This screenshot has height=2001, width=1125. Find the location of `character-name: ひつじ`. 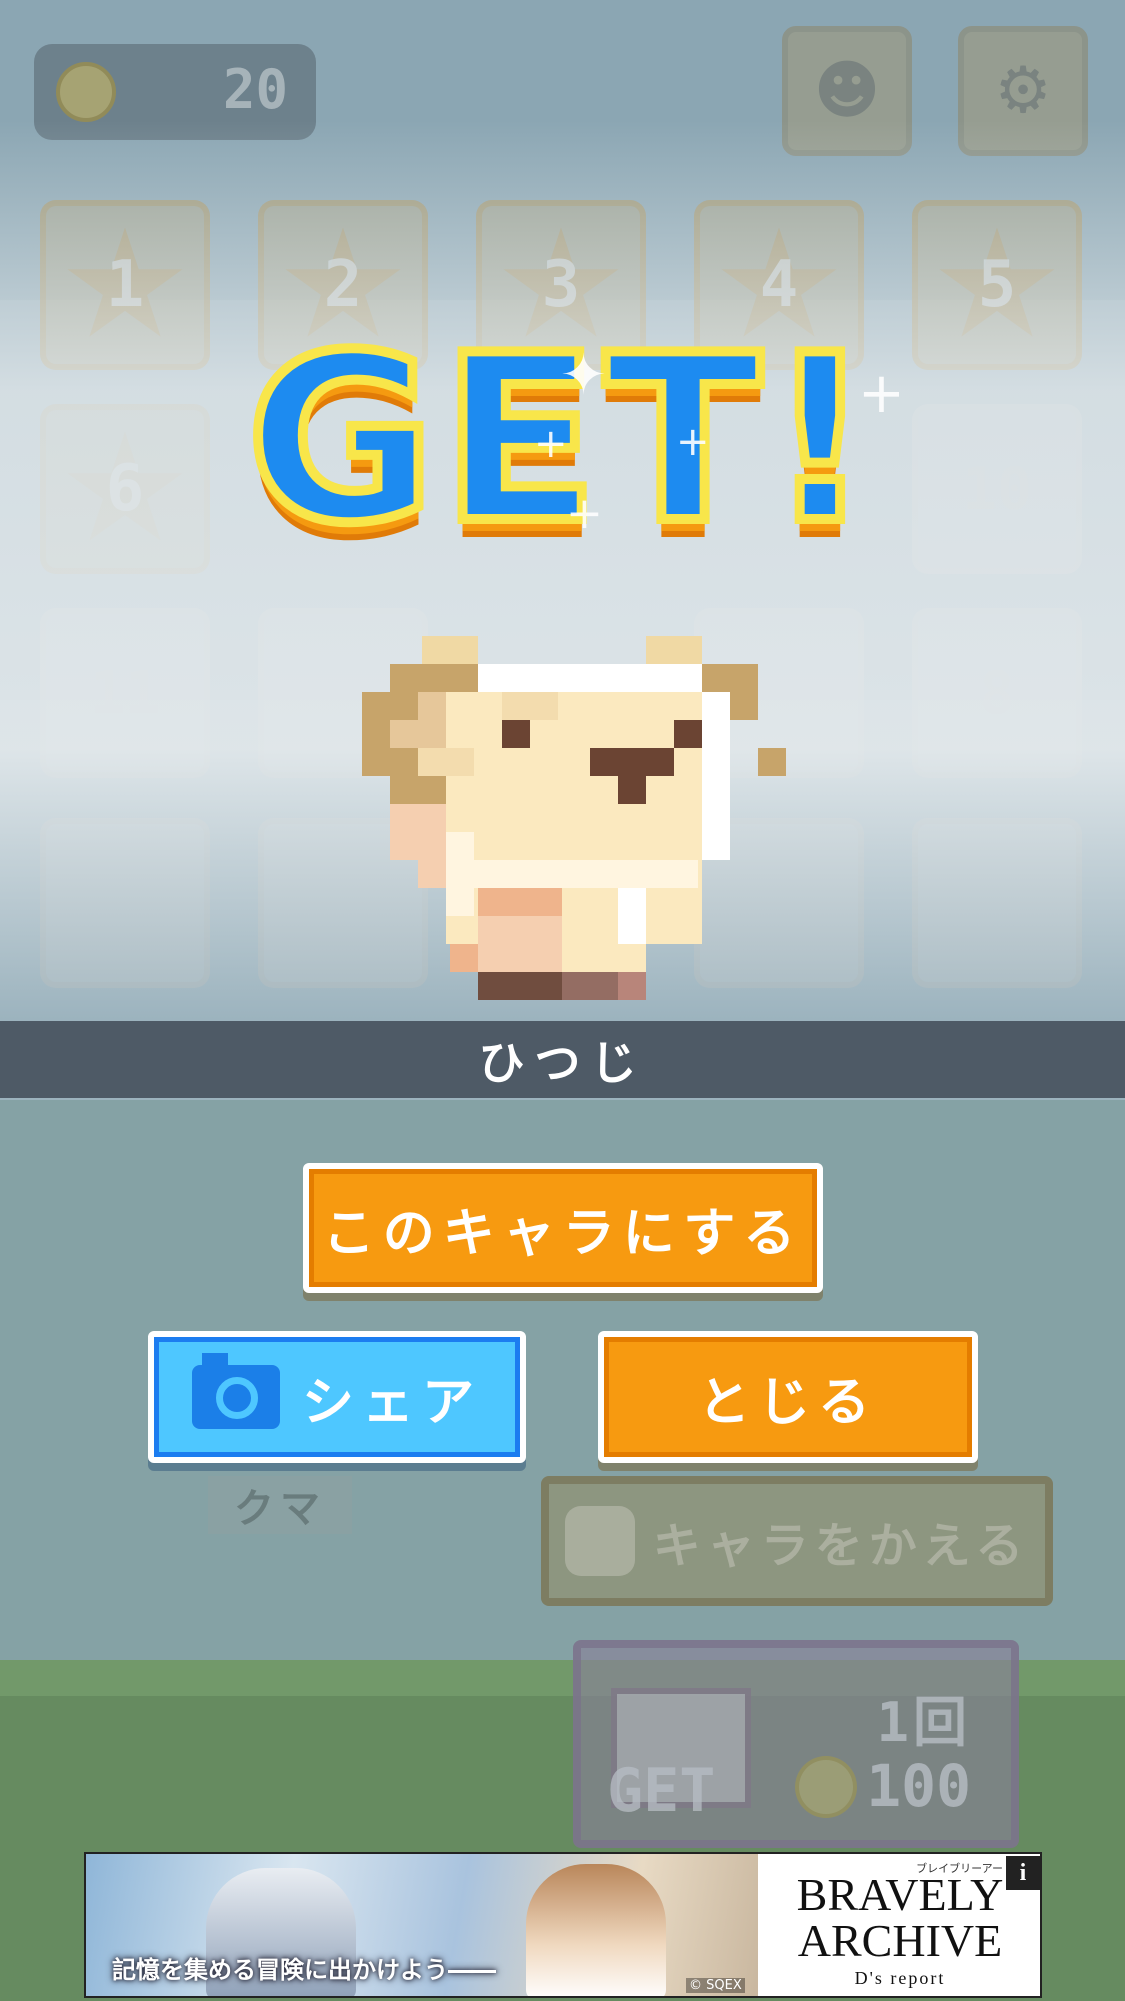

character-name: ひつじ is located at coordinates (562, 1062).